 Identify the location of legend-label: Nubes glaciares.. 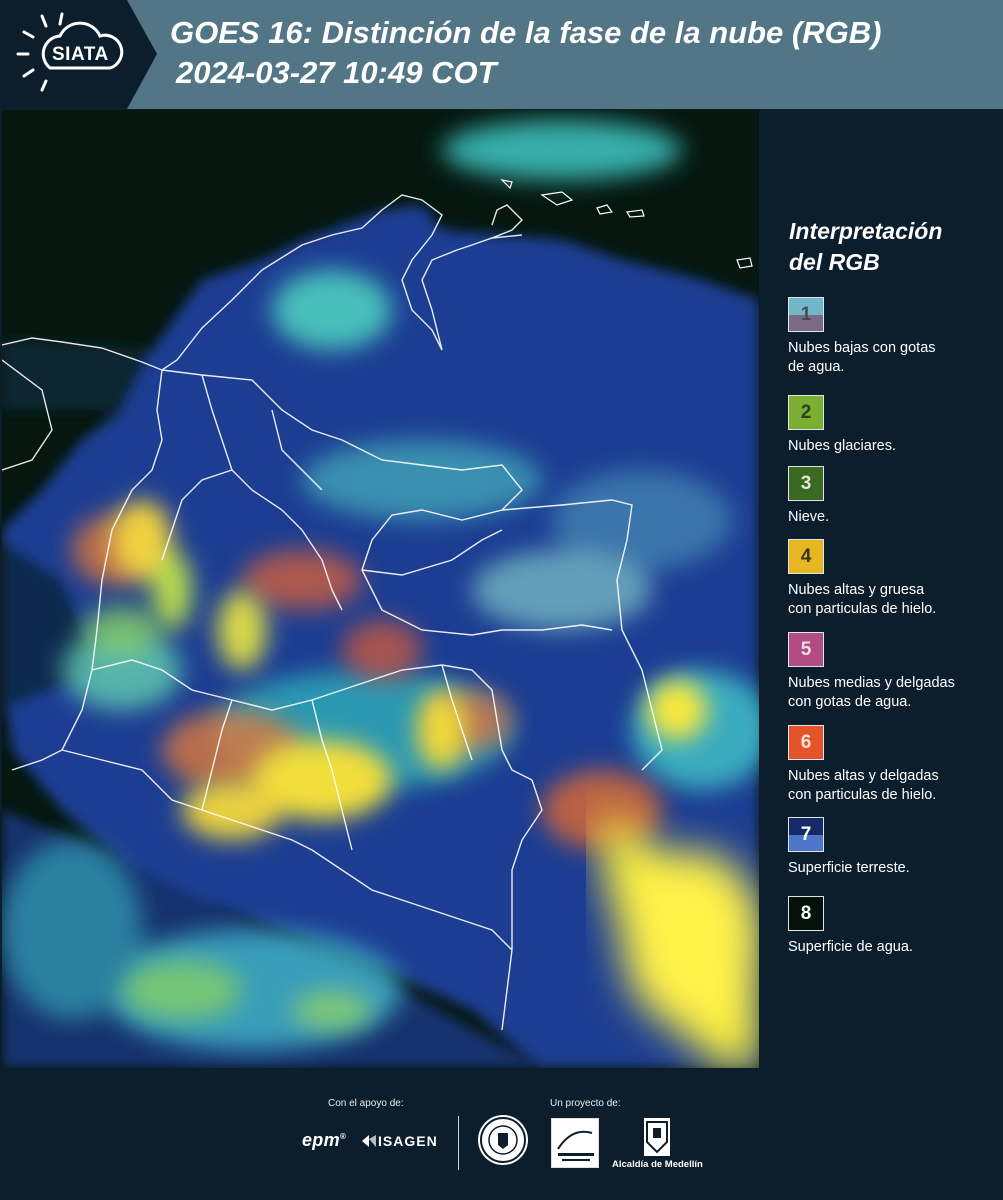
(895, 446).